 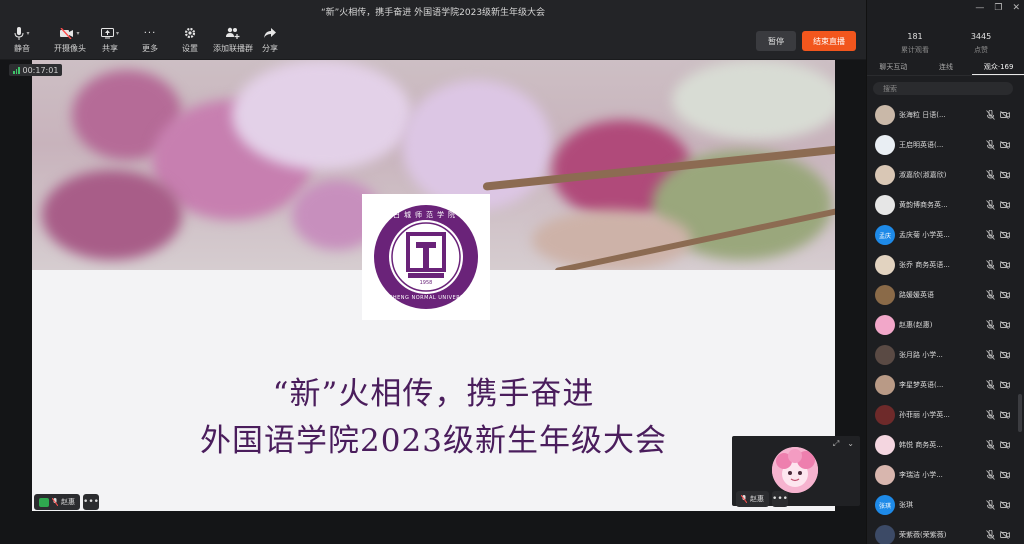 I want to click on share-link-button: 分享, so click(x=270, y=40).